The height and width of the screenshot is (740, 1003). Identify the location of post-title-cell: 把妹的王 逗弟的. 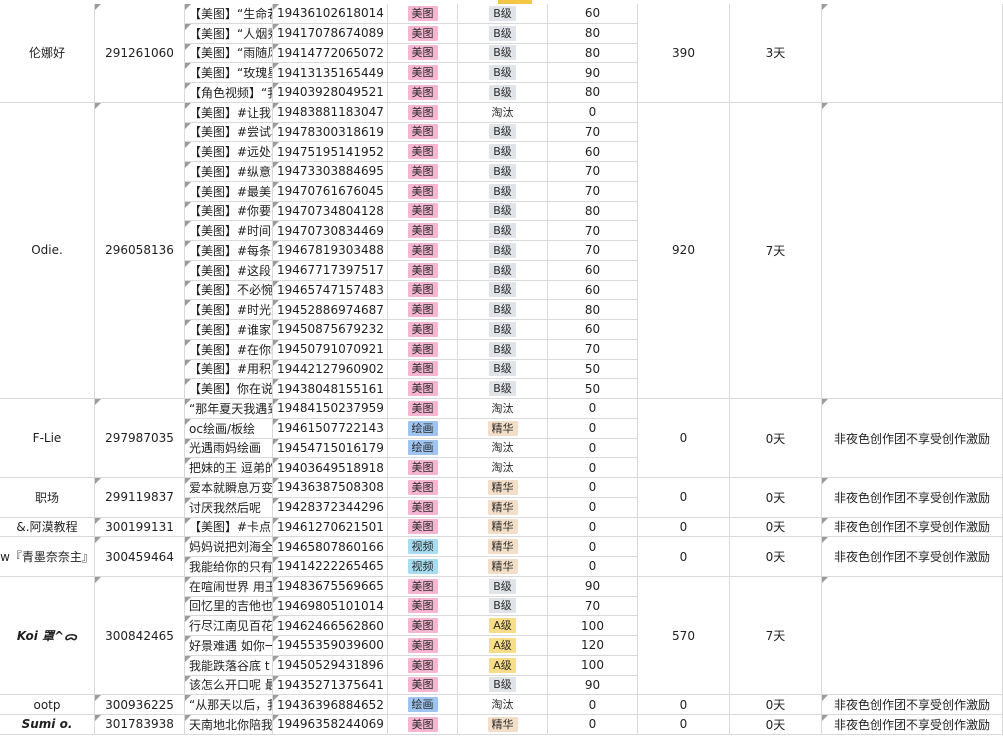
(229, 468).